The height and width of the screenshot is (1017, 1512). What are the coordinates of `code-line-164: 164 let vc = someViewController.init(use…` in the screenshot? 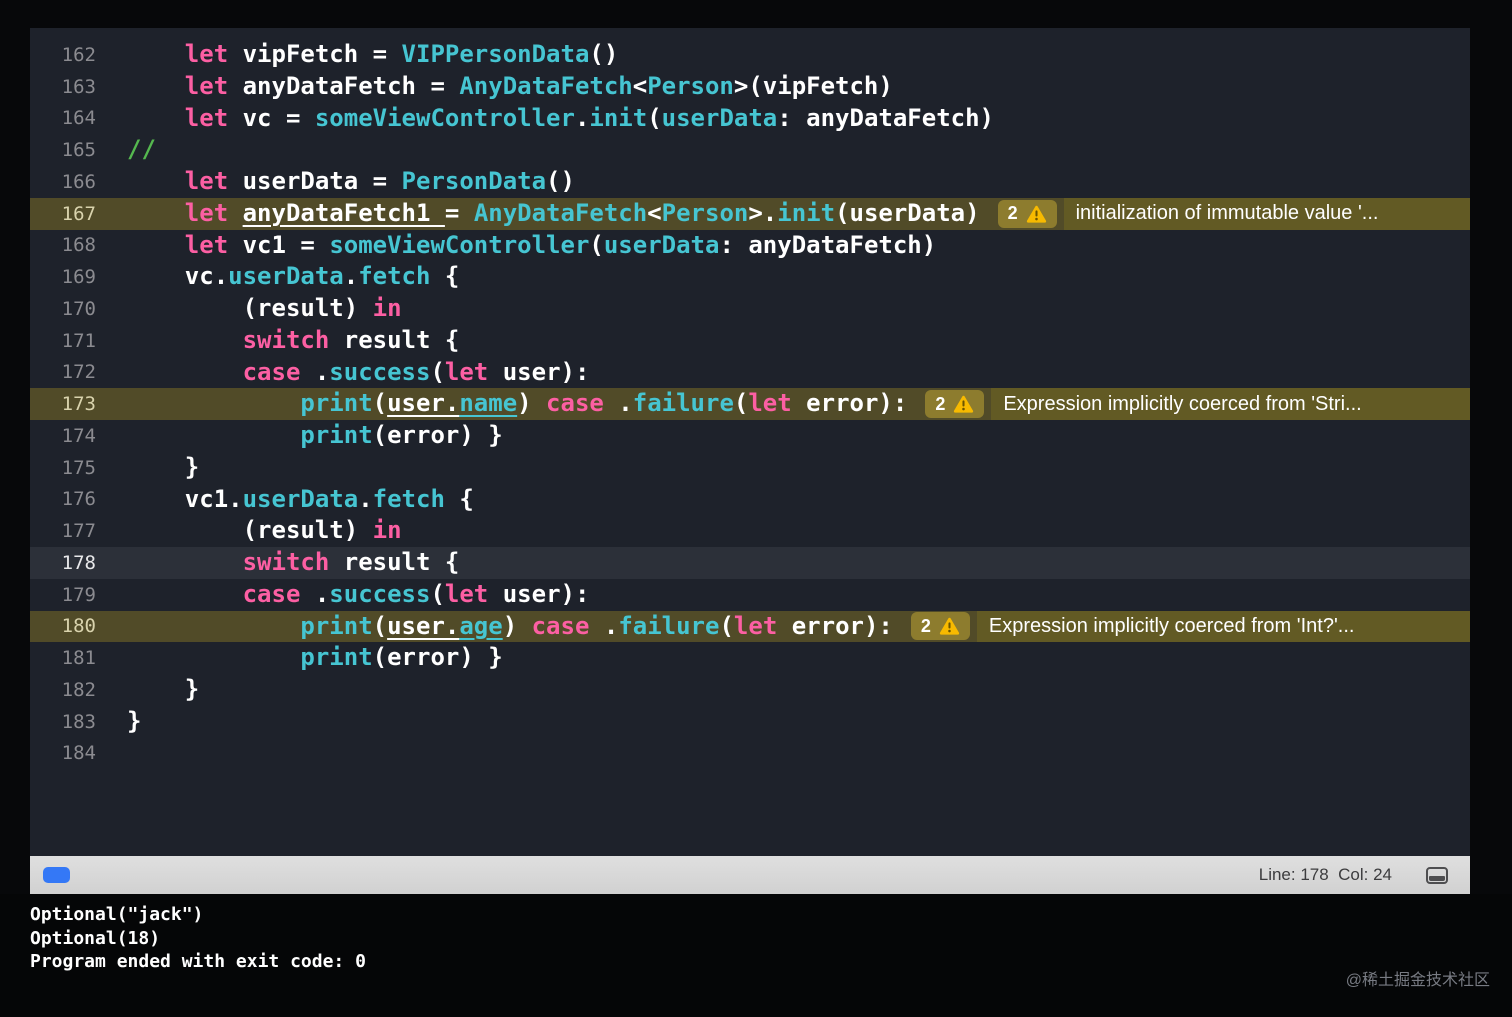 It's located at (750, 119).